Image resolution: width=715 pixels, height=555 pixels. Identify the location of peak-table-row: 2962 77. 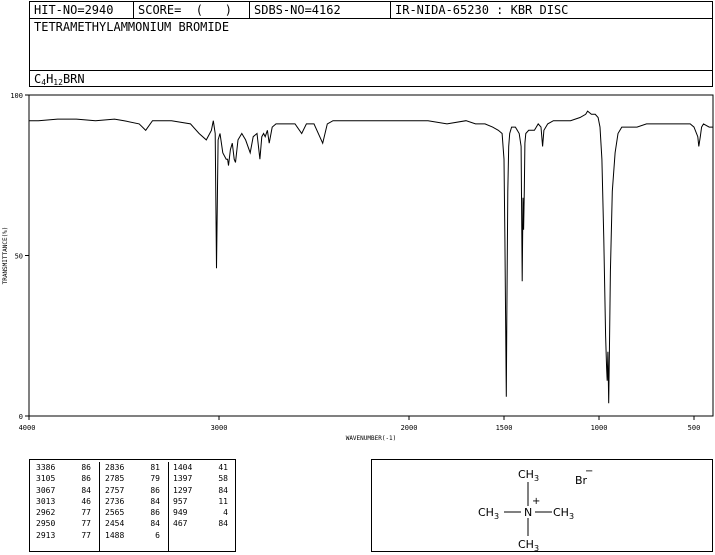
(64, 512).